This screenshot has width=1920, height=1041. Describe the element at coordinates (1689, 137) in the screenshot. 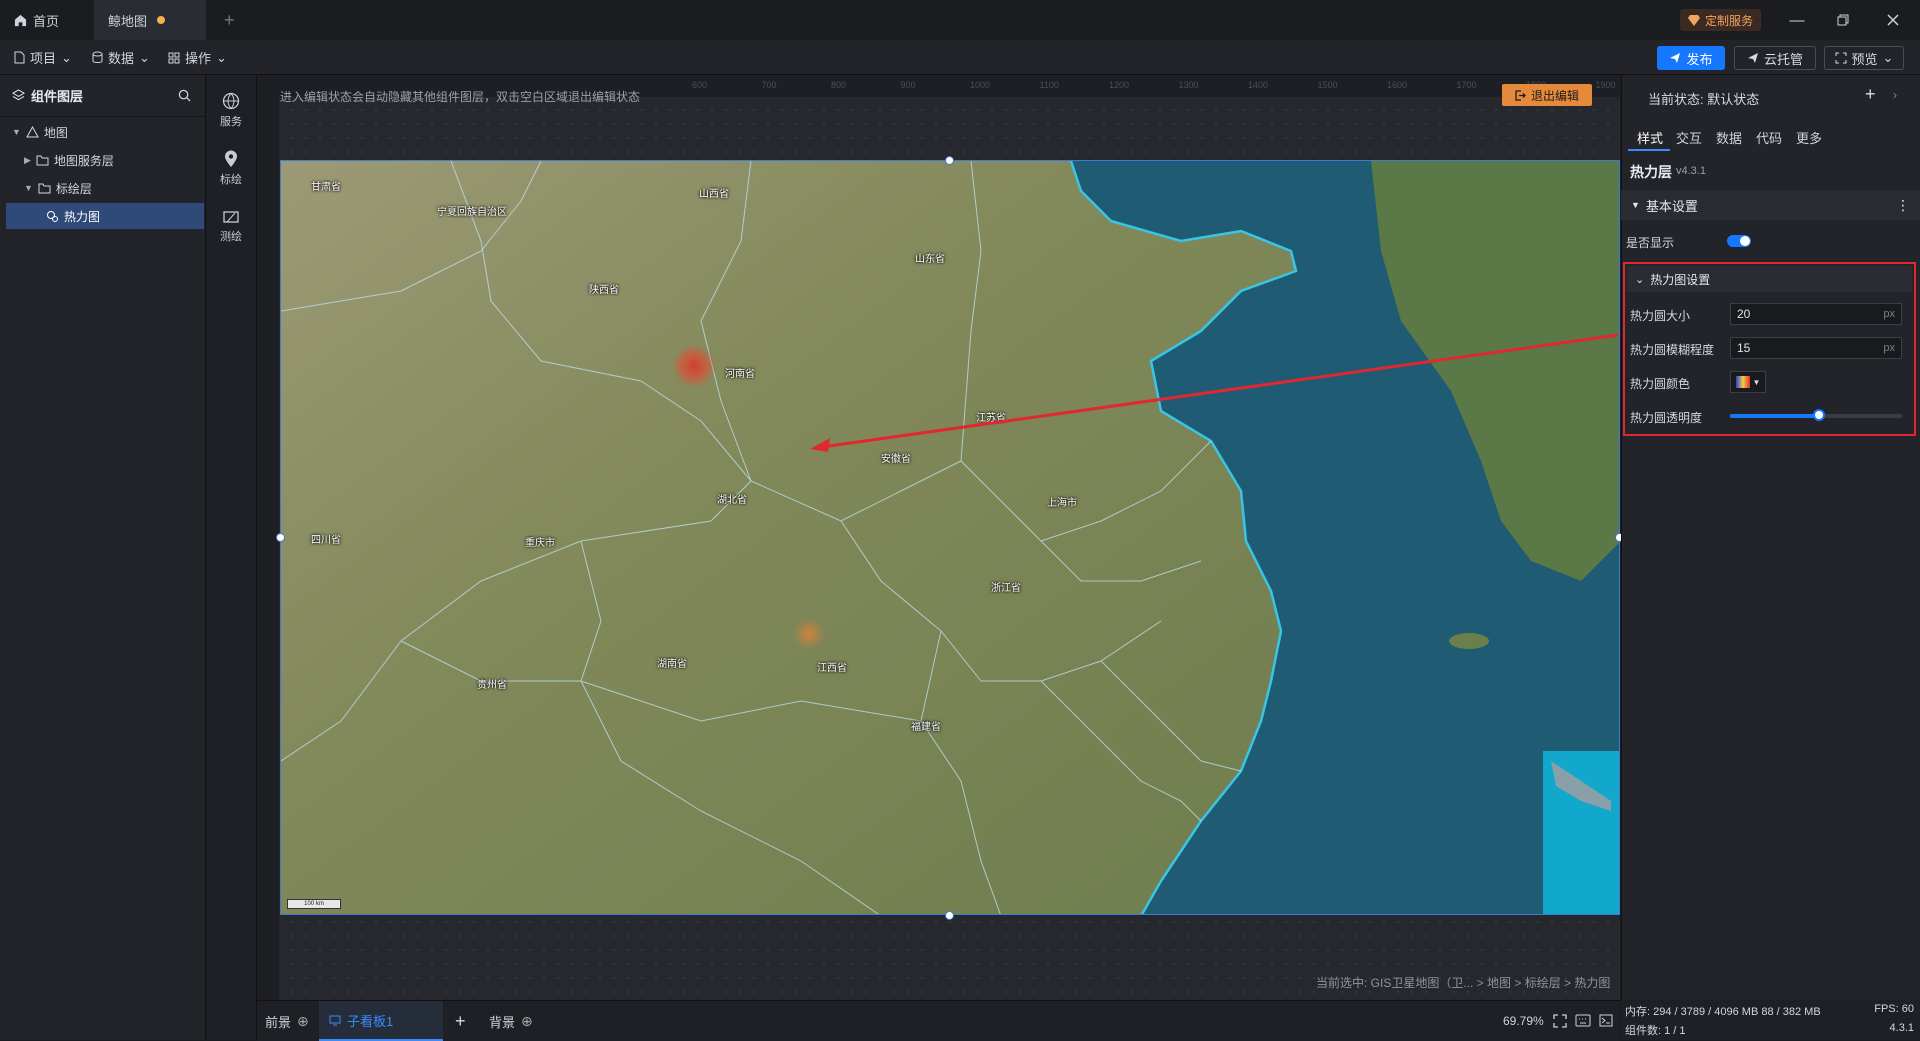

I see `tab-interaction: 交互` at that location.